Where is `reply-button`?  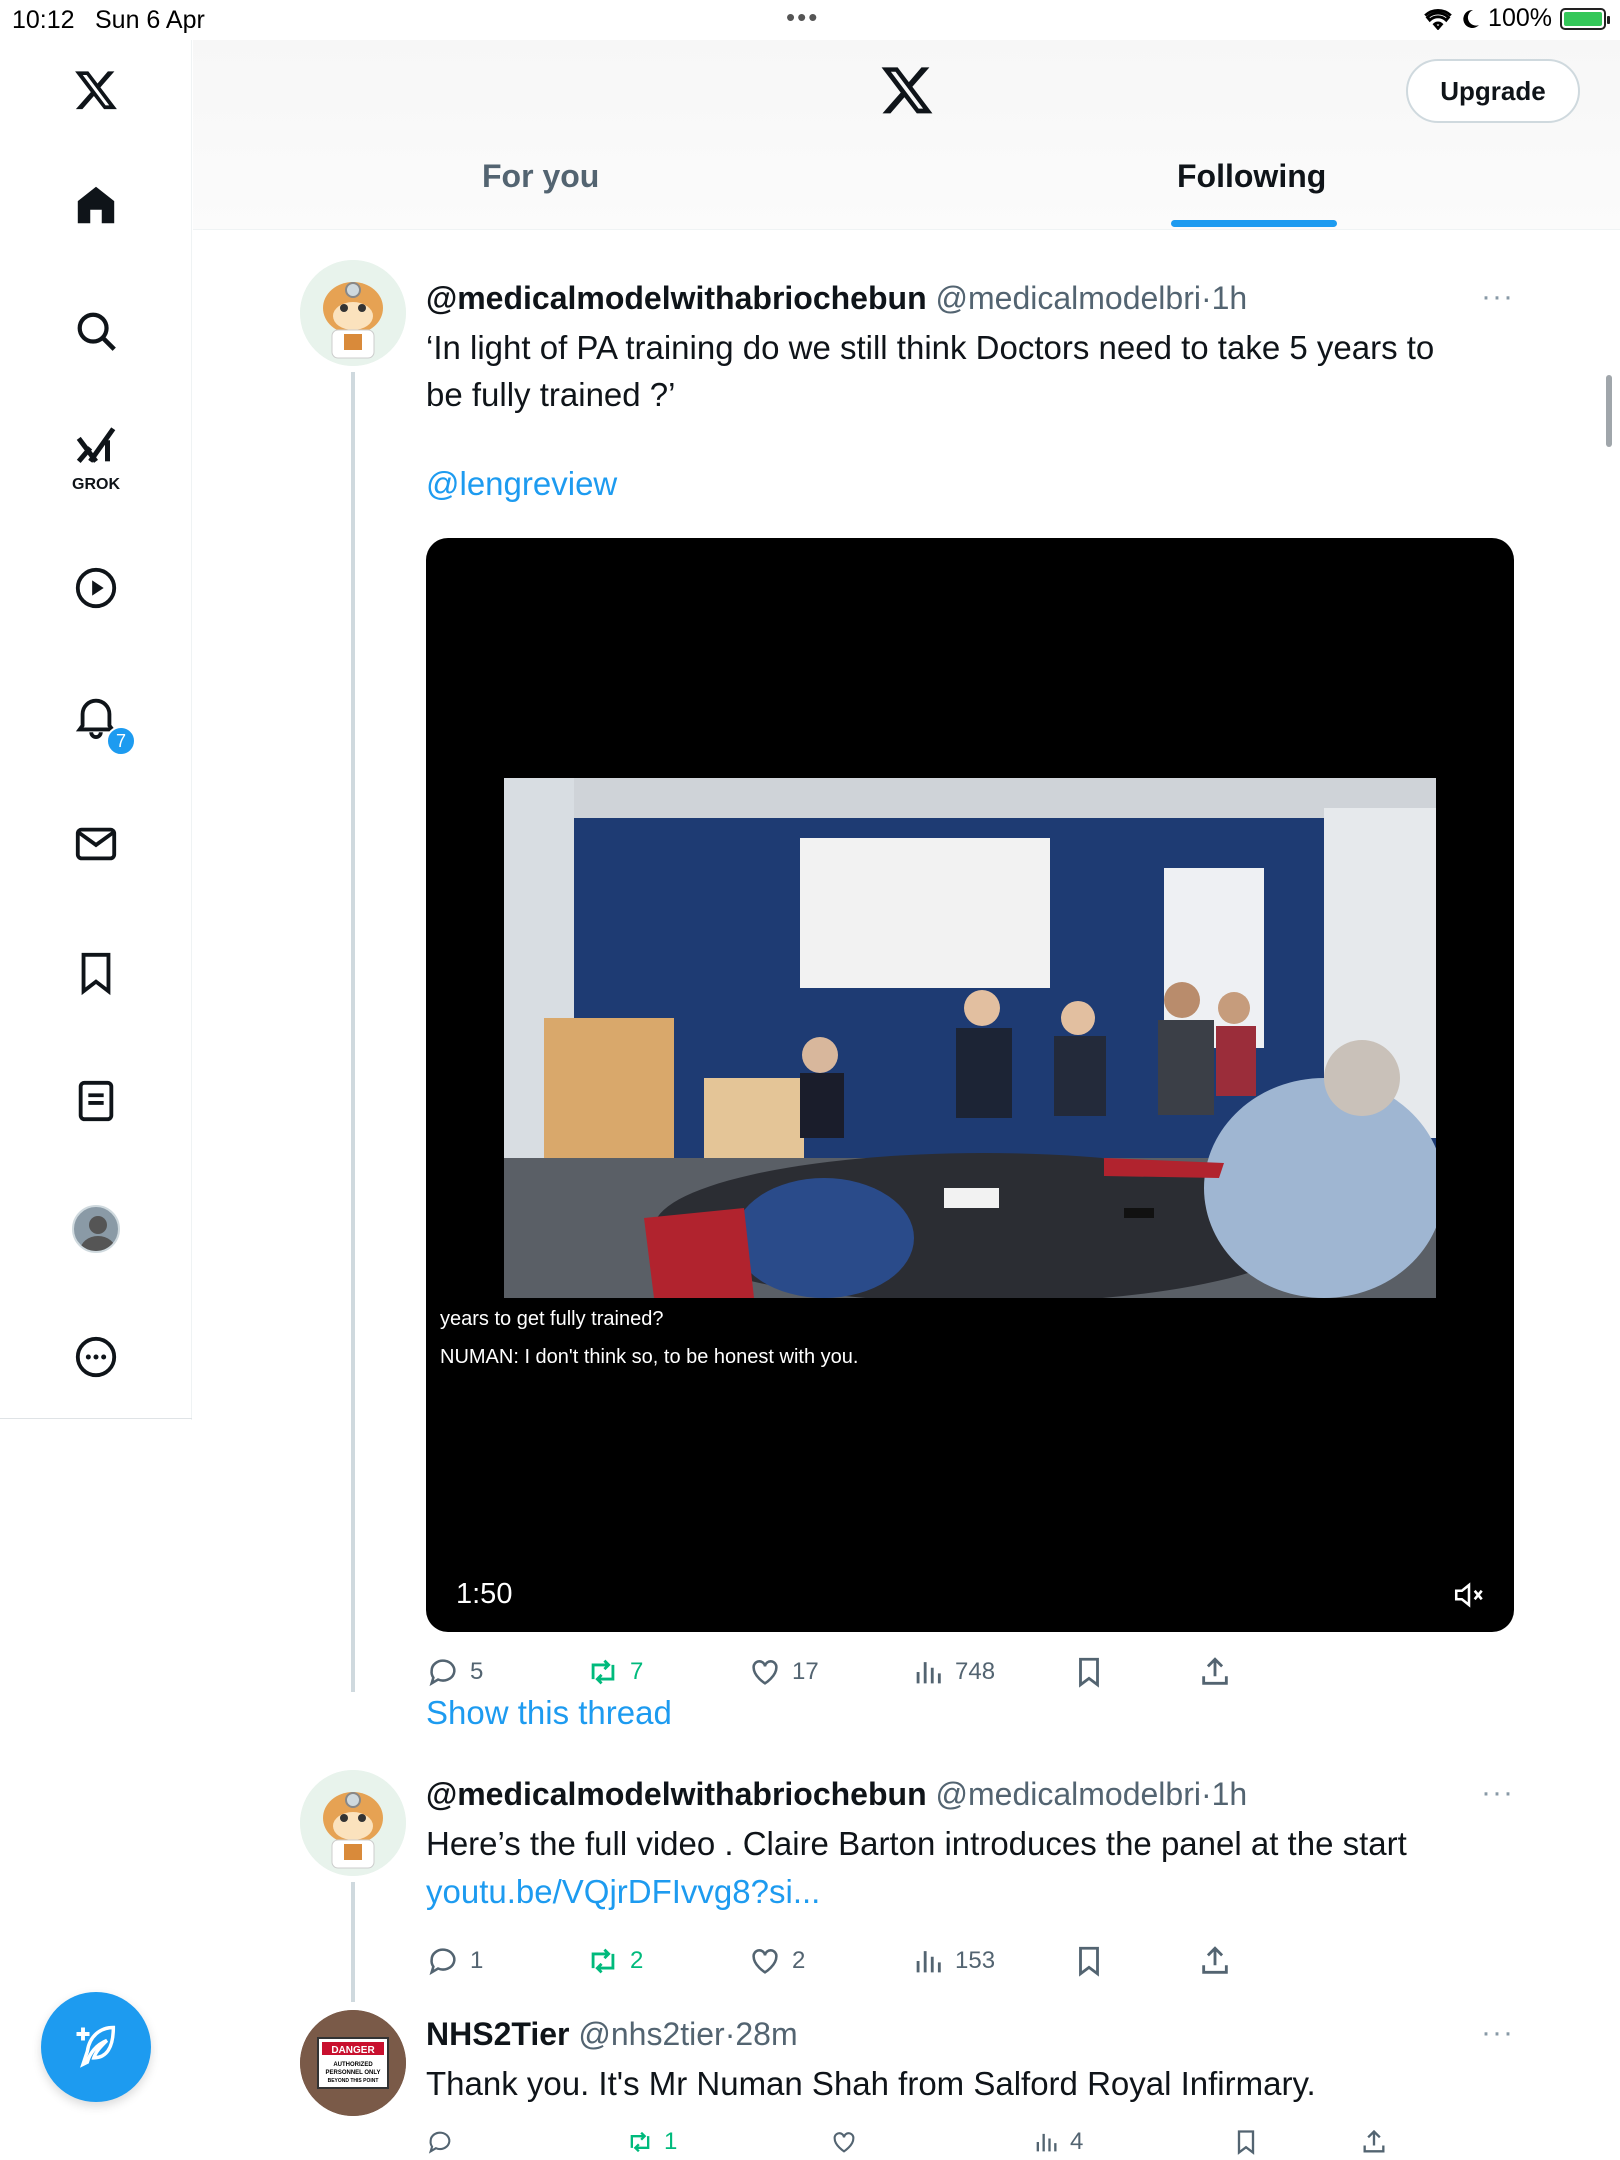 reply-button is located at coordinates (445, 2142).